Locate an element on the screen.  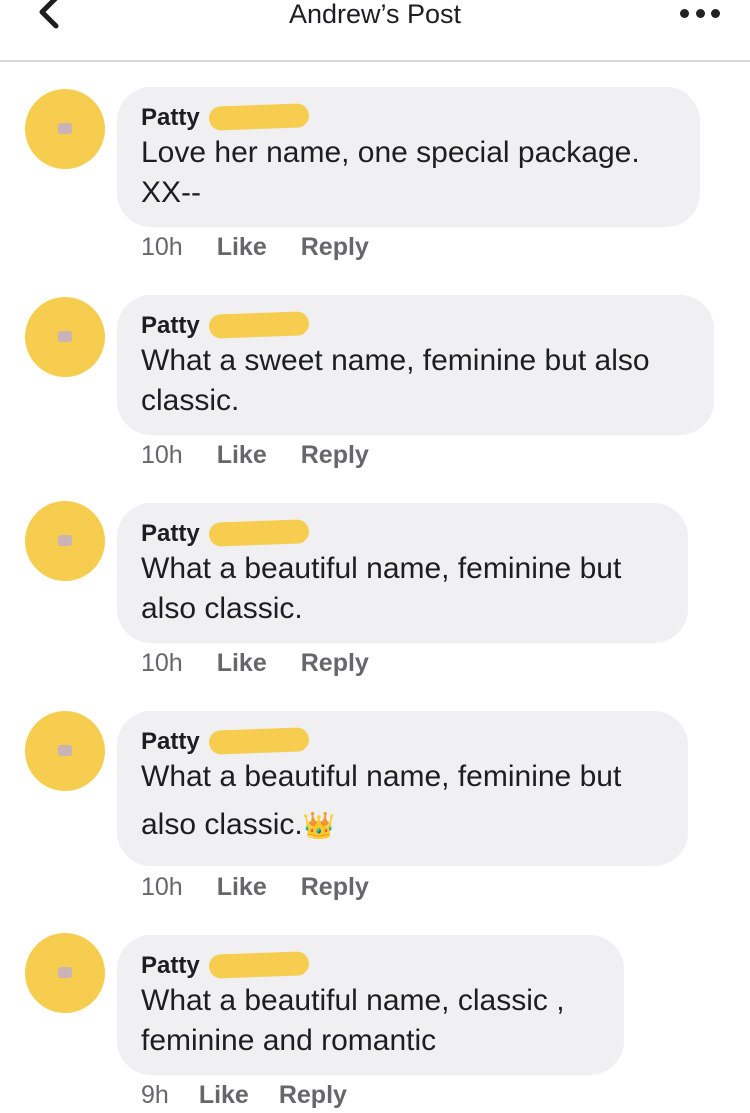
comment-text: Love her name, one special package. XX-- is located at coordinates (390, 172).